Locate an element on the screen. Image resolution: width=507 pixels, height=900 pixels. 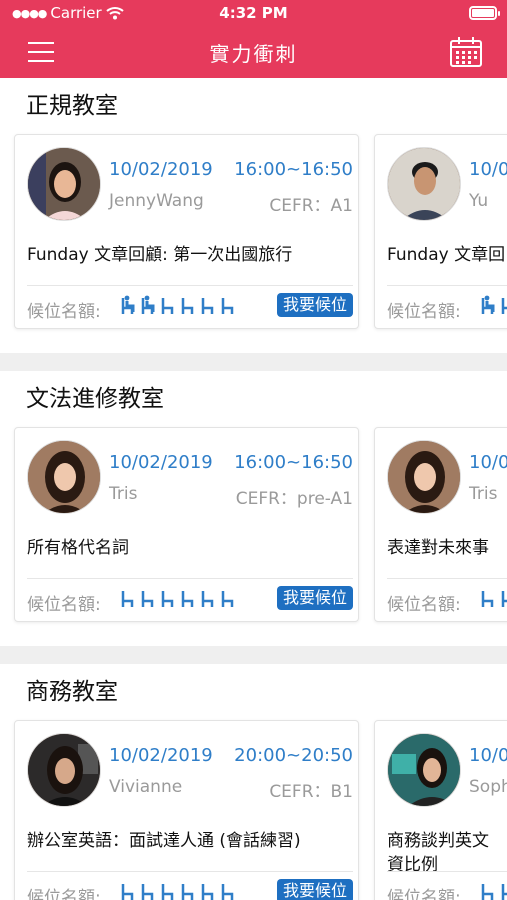
nav-bar: 實力衝刺 is located at coordinates (253, 52).